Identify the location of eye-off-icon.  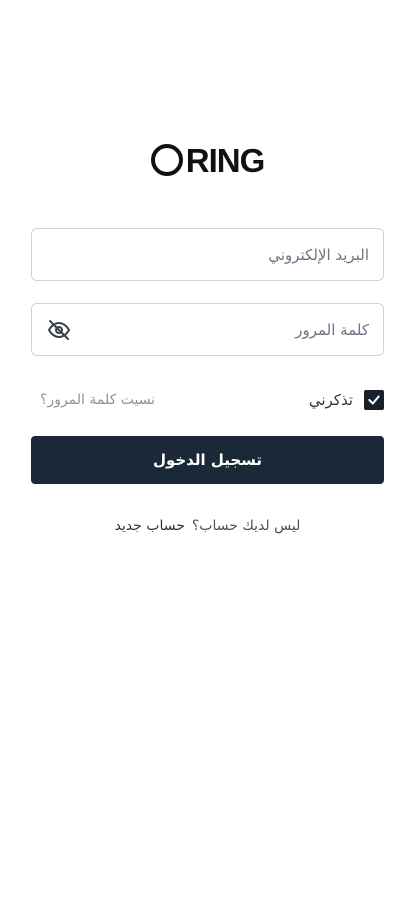
(59, 330).